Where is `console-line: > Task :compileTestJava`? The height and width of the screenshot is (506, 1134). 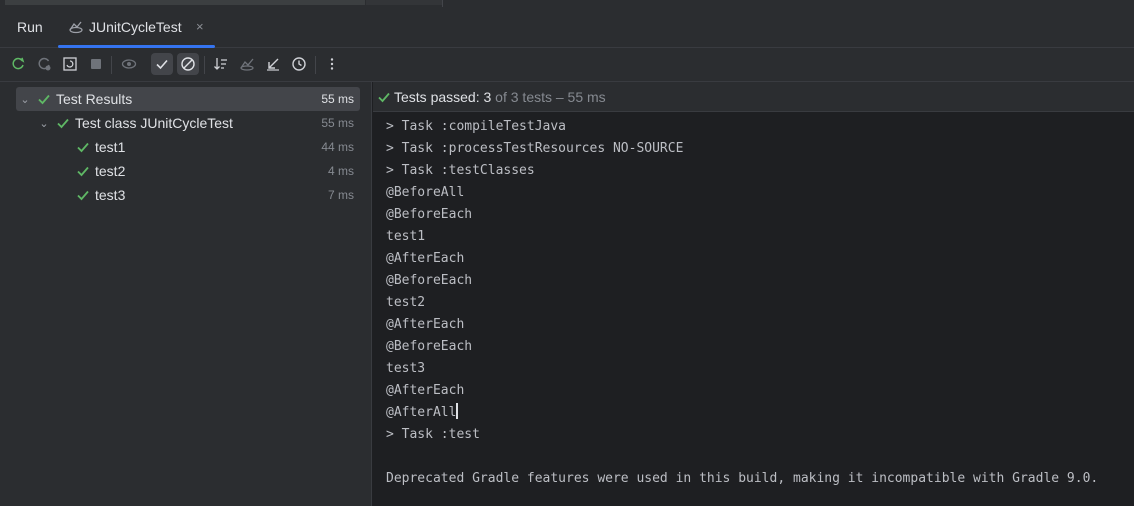
console-line: > Task :compileTestJava is located at coordinates (476, 126).